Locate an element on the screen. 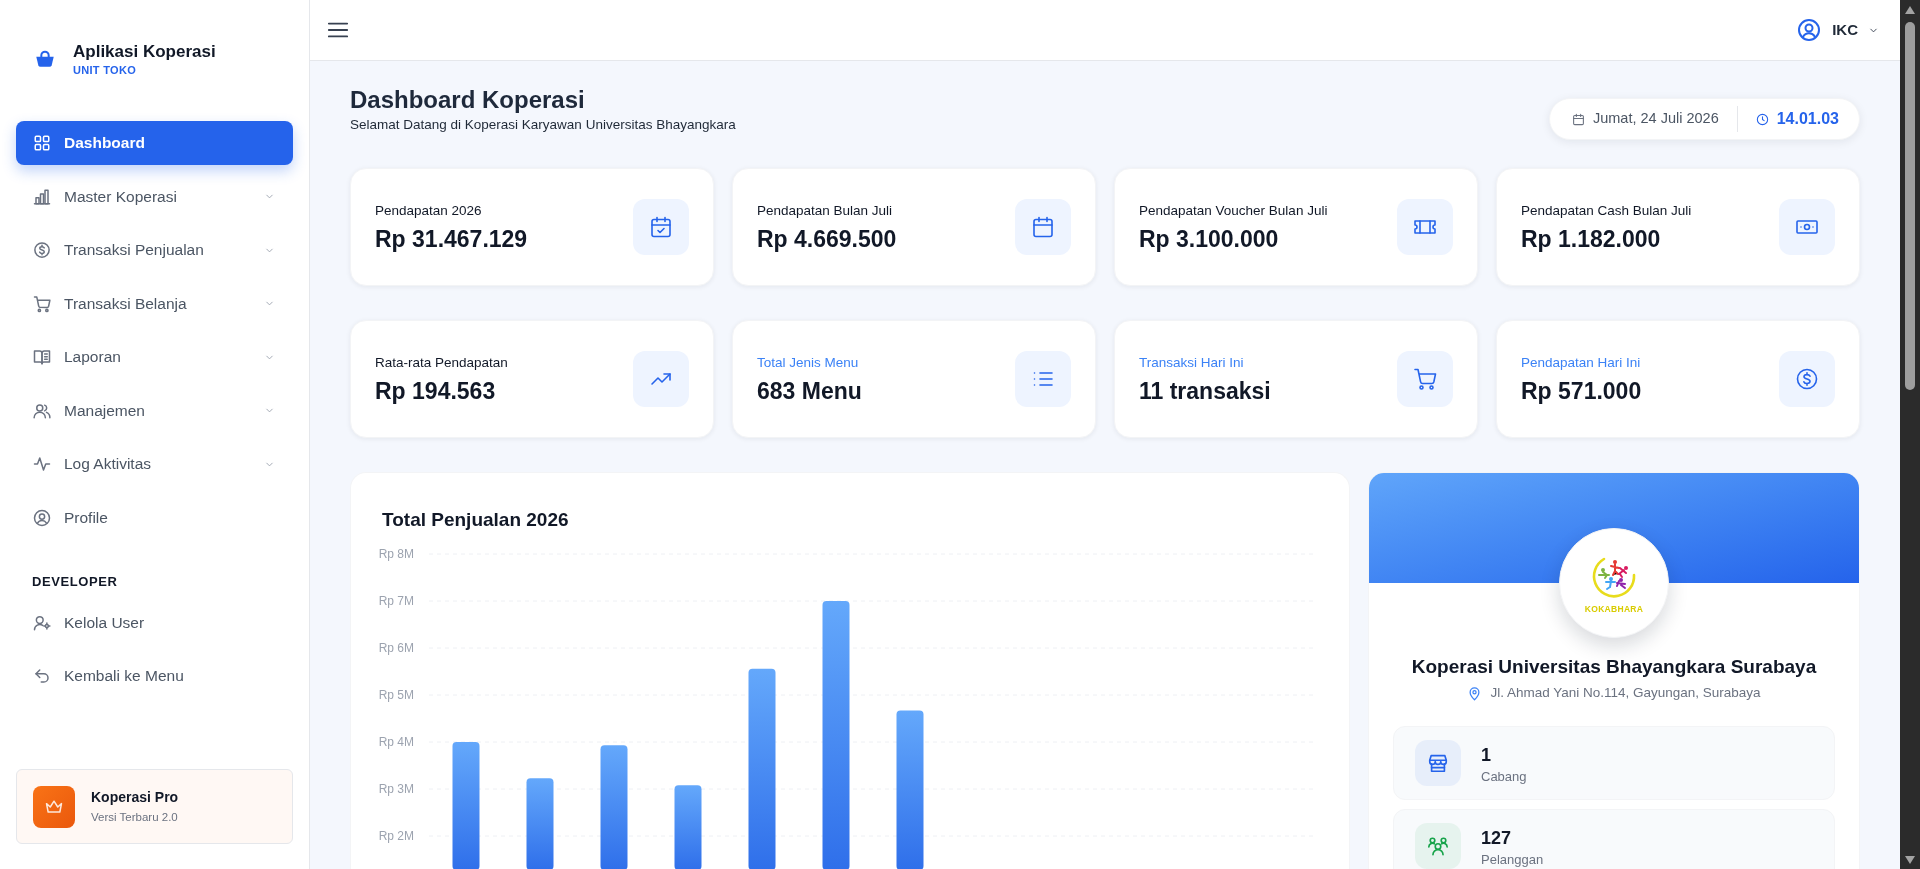 This screenshot has height=869, width=1920. address-text: Jl. Ahmad Yani No.114, Gayungan, Surabaya is located at coordinates (1625, 693).